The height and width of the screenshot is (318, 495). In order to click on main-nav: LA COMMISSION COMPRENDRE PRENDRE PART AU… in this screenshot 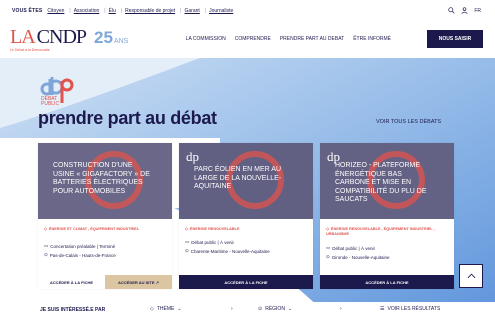, I will do `click(288, 39)`.